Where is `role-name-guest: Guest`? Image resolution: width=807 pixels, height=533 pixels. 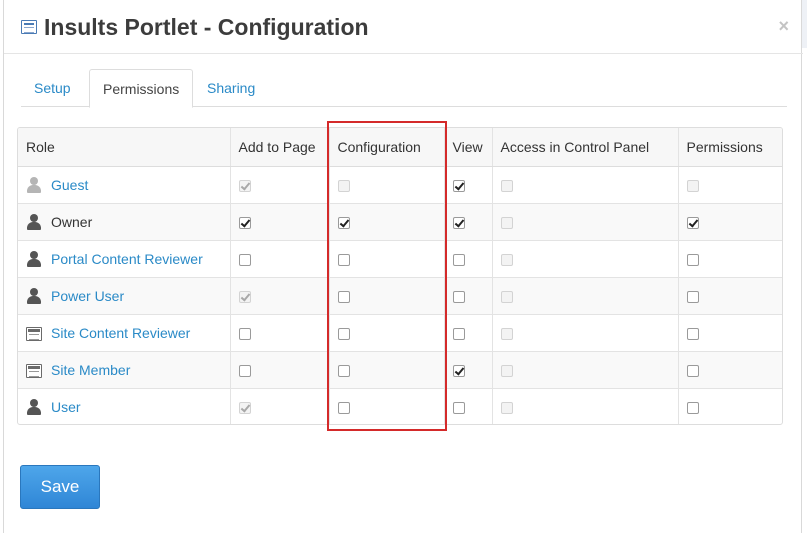 role-name-guest: Guest is located at coordinates (69, 185).